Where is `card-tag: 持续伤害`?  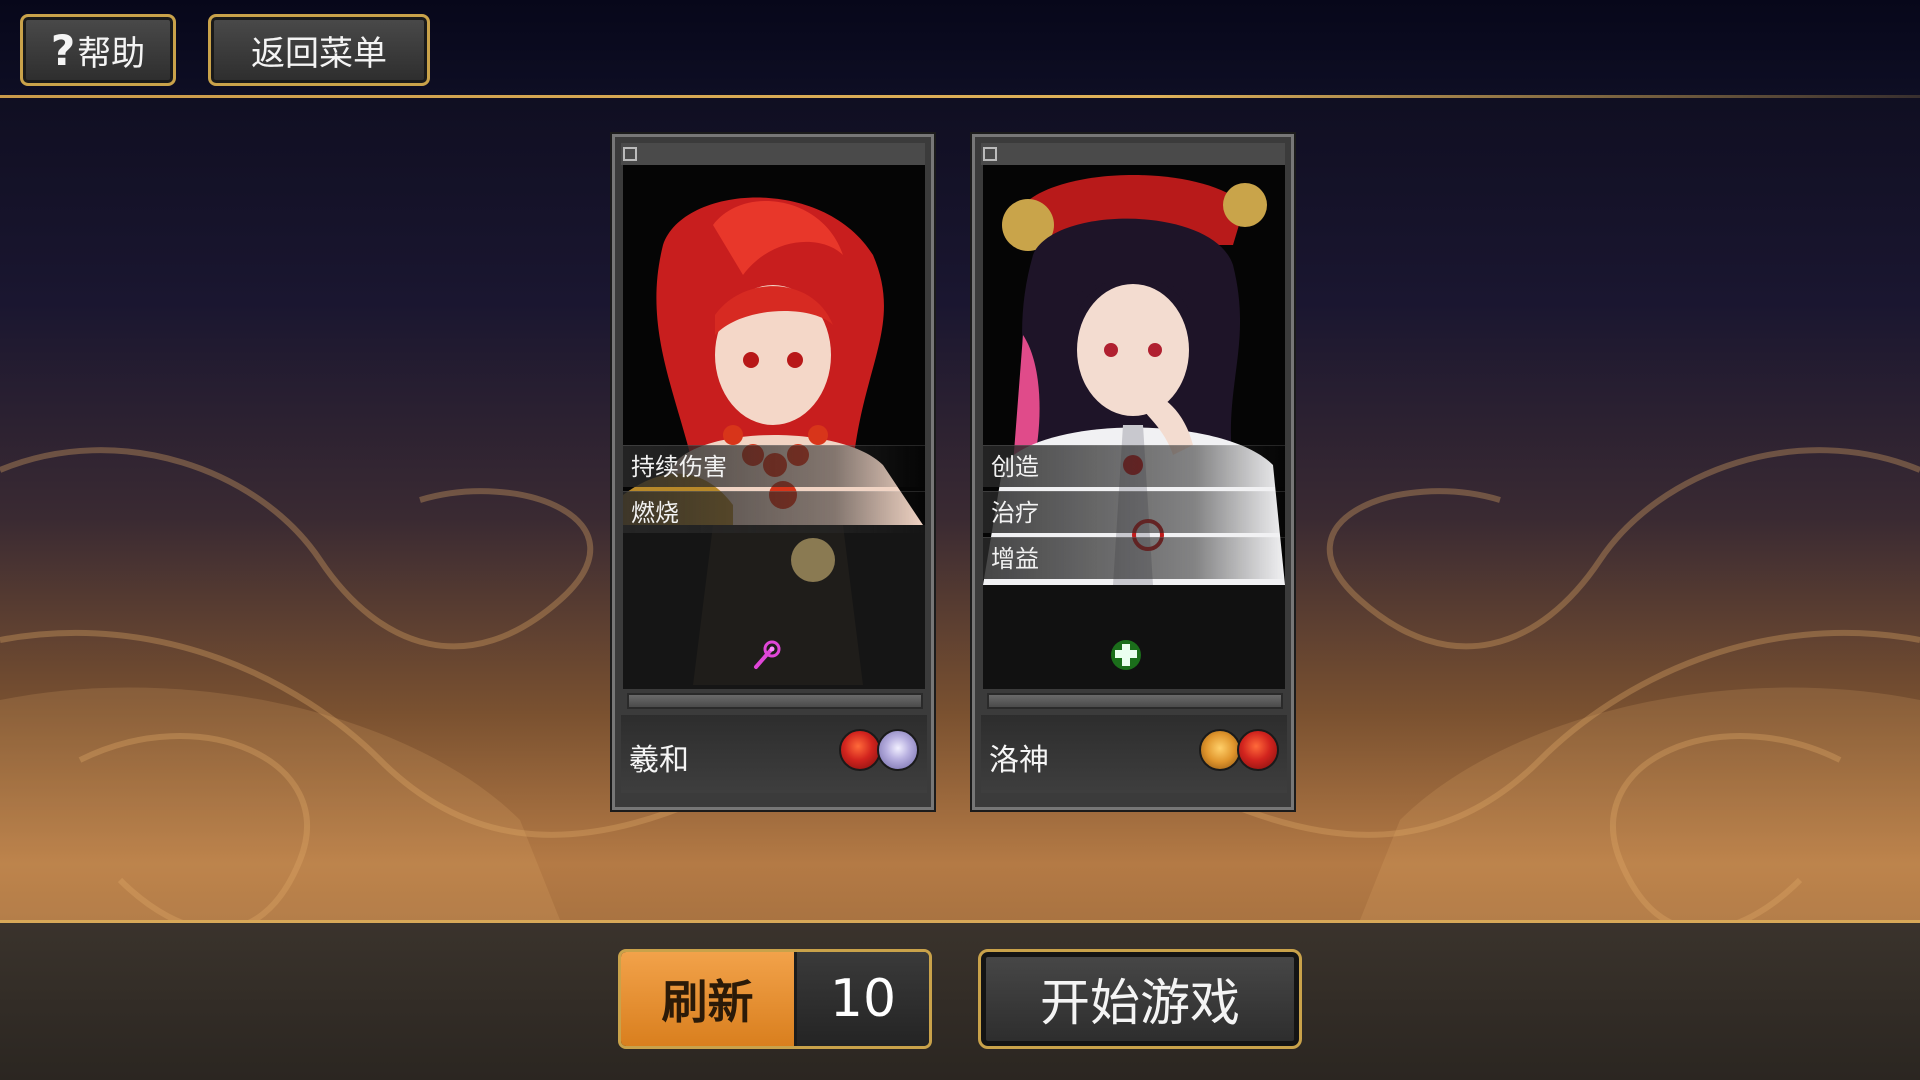
card-tag: 持续伤害 is located at coordinates (774, 466).